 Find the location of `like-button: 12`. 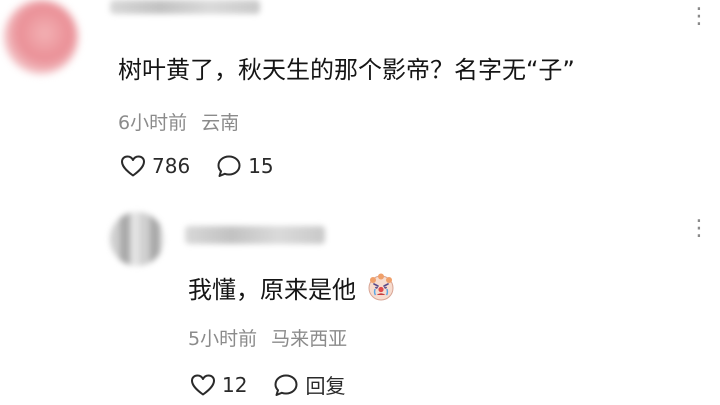

like-button: 12 is located at coordinates (218, 385).